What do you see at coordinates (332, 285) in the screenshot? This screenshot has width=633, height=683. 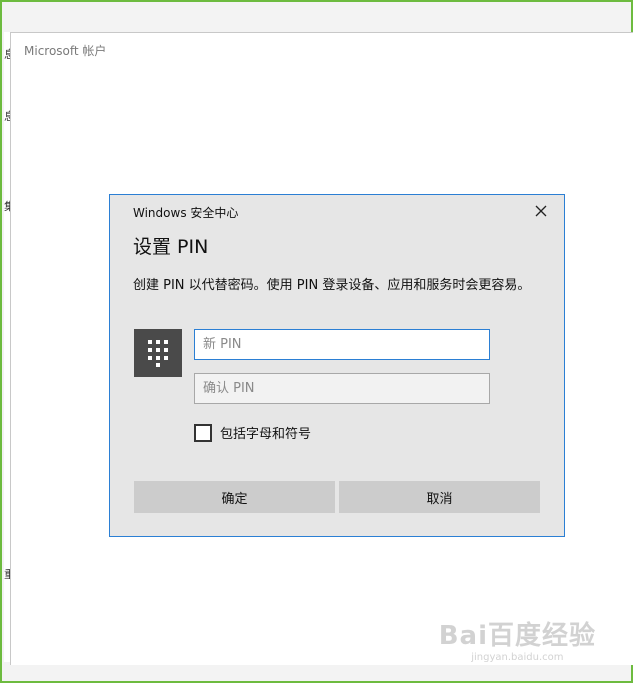 I see `dialog-description: 创建 PIN 以代替密码。使用 PIN 登录设备、应用和服务时会更容易。` at bounding box center [332, 285].